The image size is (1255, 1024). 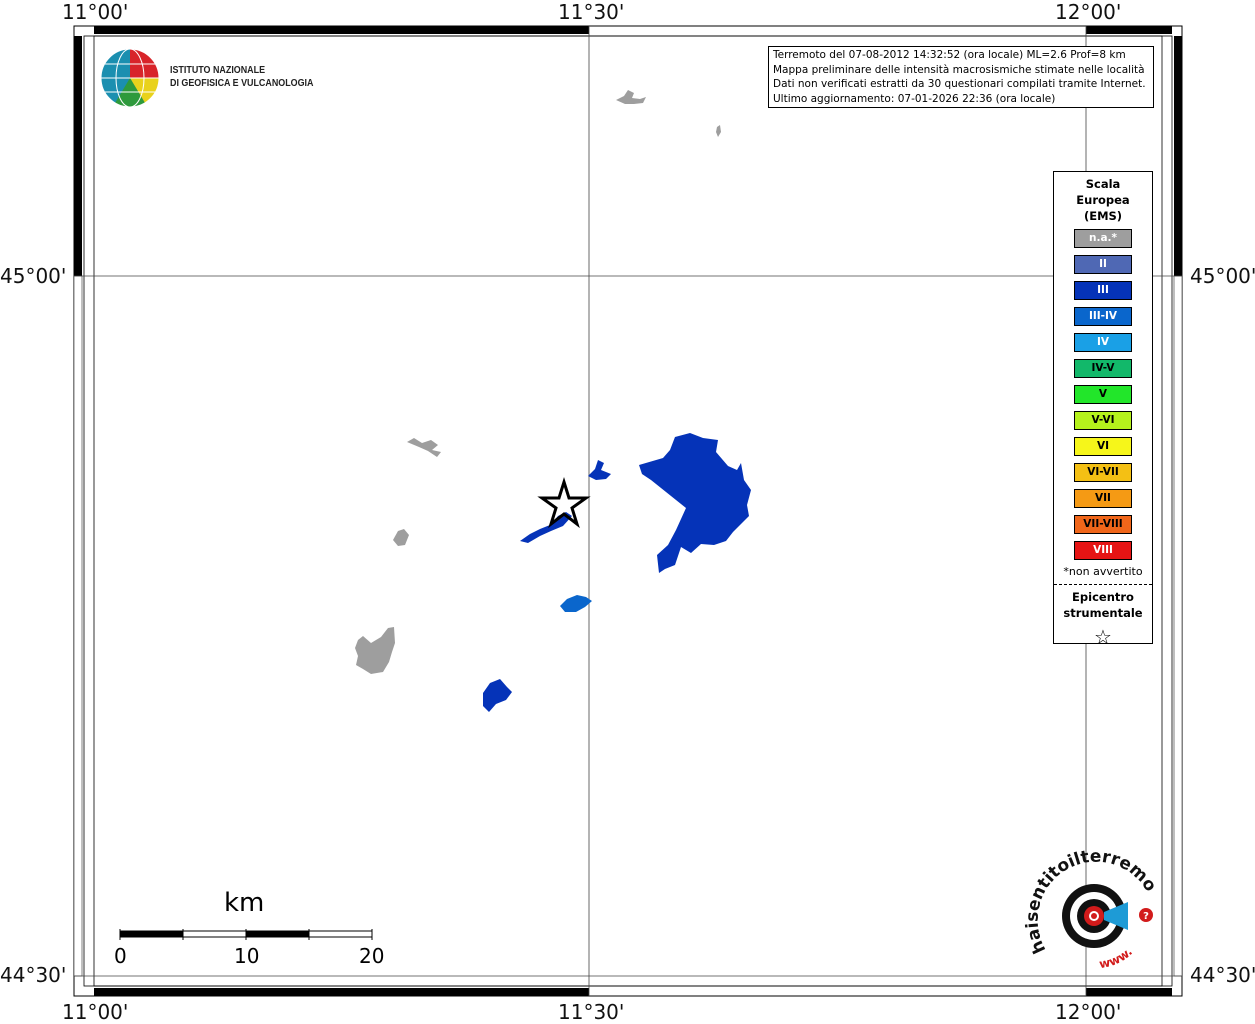 I want to click on frame-bar-bottom-right, so click(x=1129, y=992).